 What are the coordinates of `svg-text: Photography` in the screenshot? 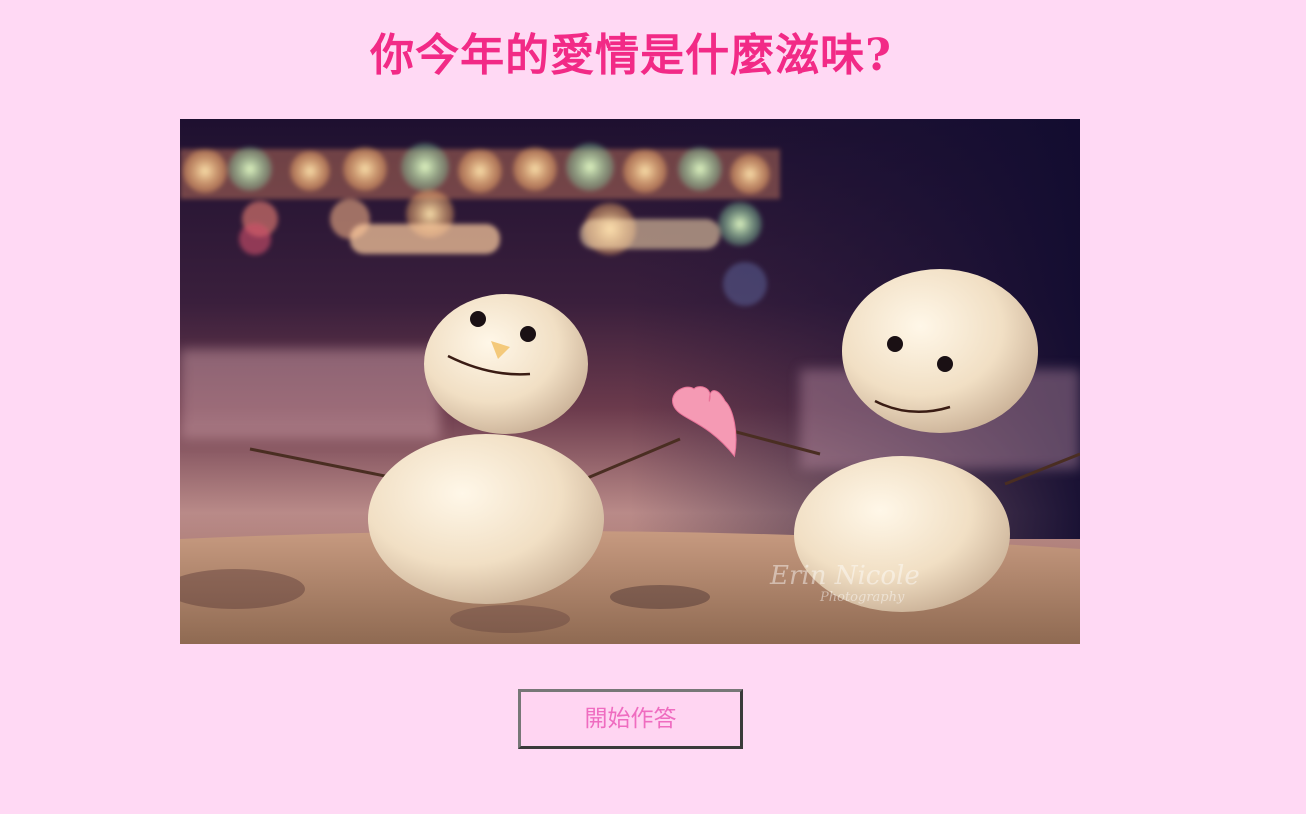 It's located at (862, 597).